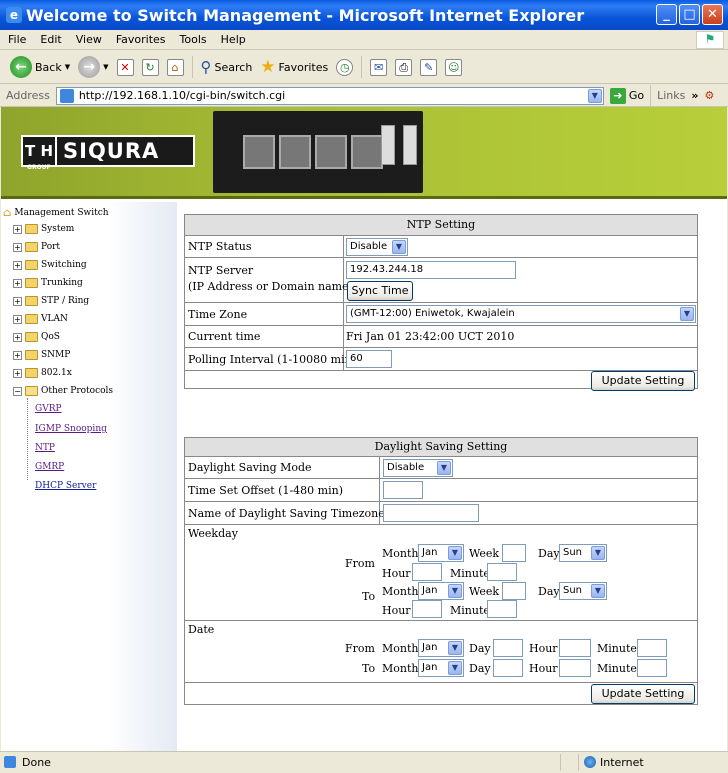 Image resolution: width=728 pixels, height=773 pixels. I want to click on menu-tools: Tools, so click(193, 39).